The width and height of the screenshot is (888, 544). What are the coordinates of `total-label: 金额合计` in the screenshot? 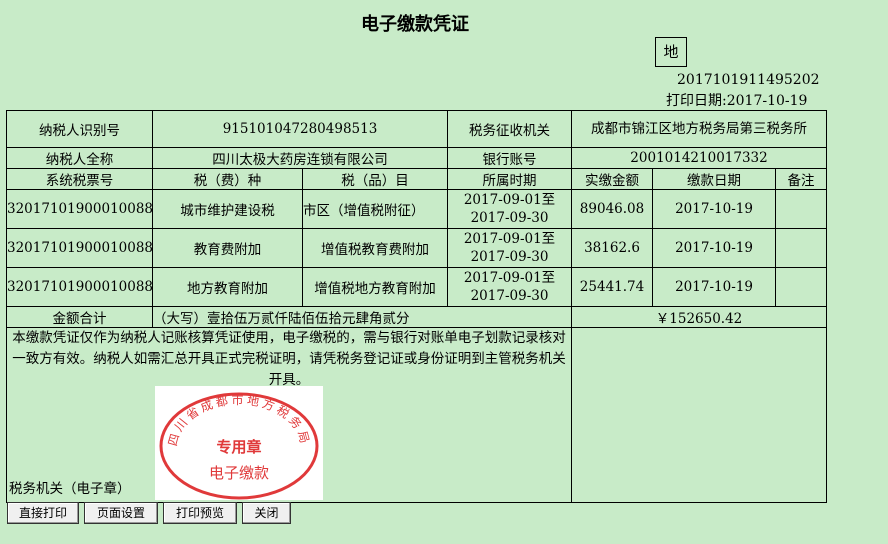 It's located at (79, 317).